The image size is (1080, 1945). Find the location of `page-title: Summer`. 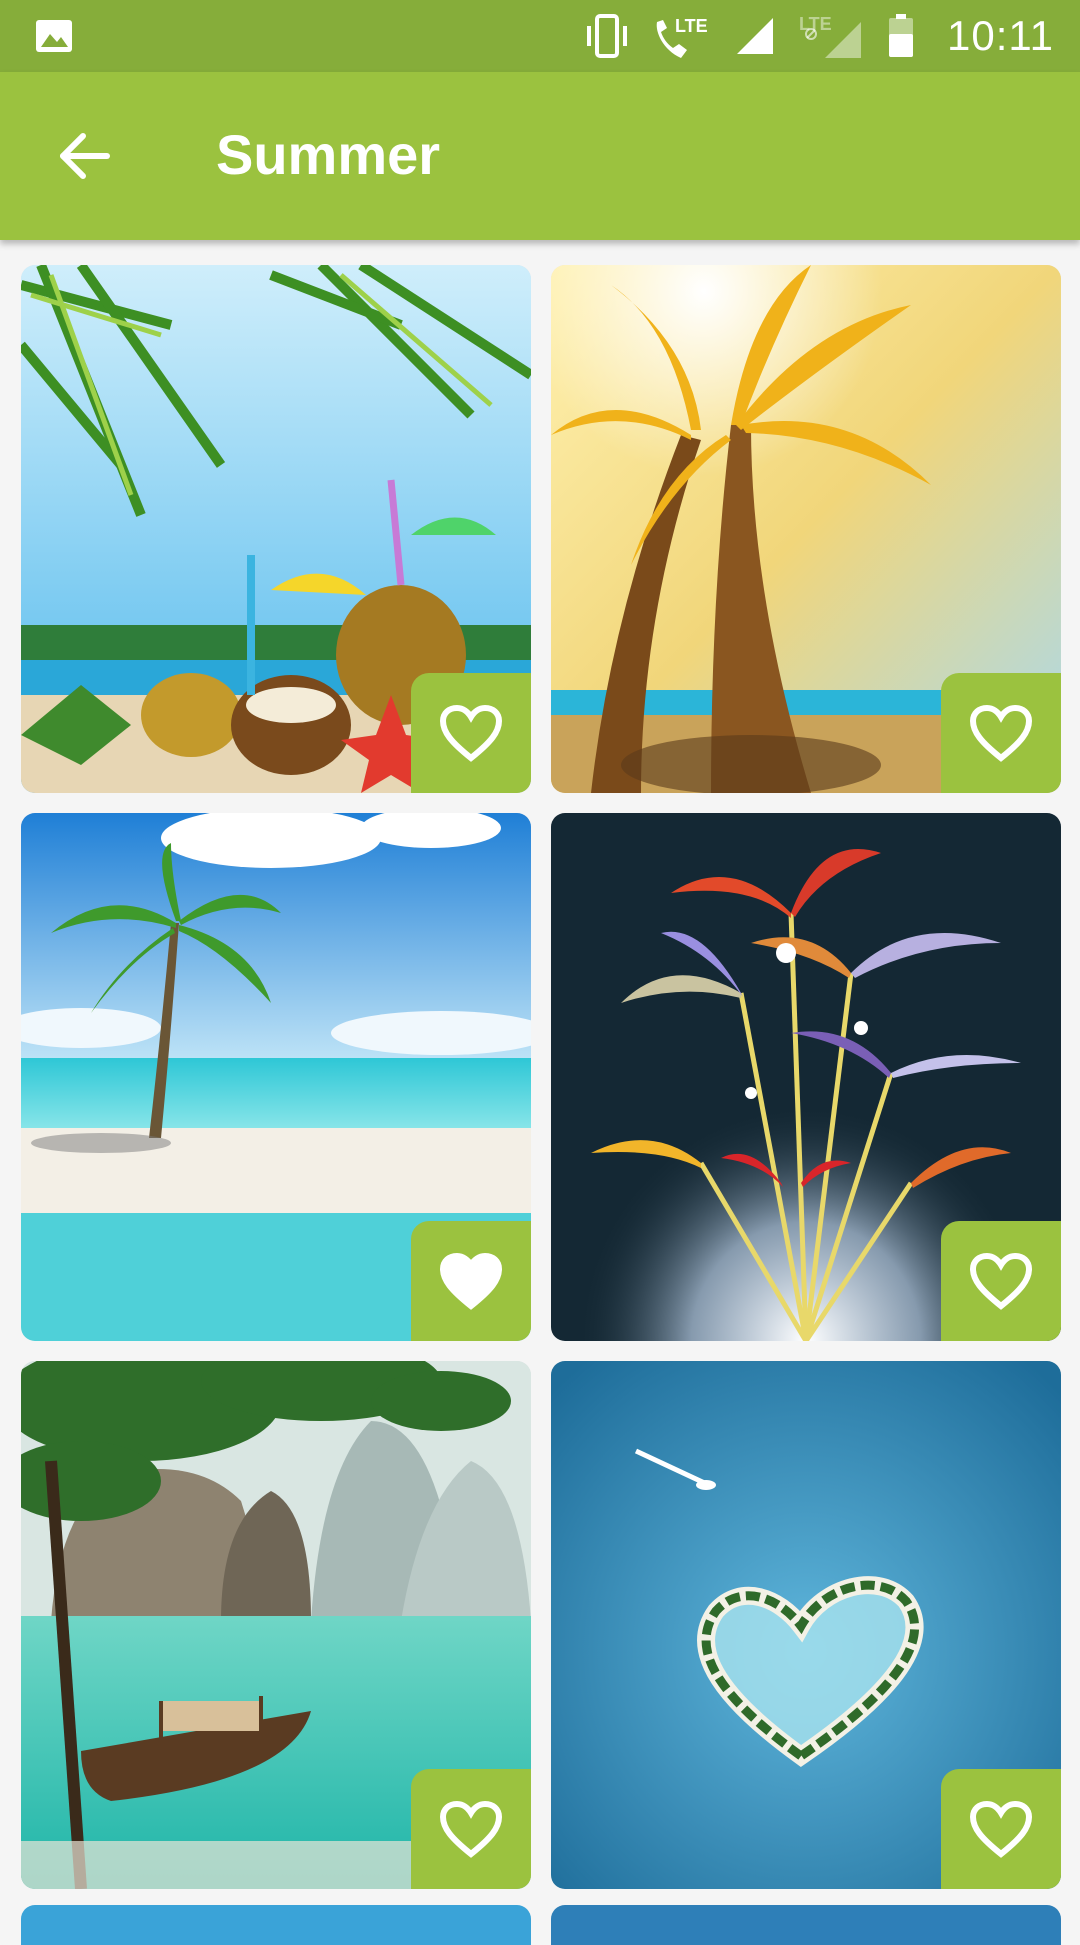

page-title: Summer is located at coordinates (328, 154).